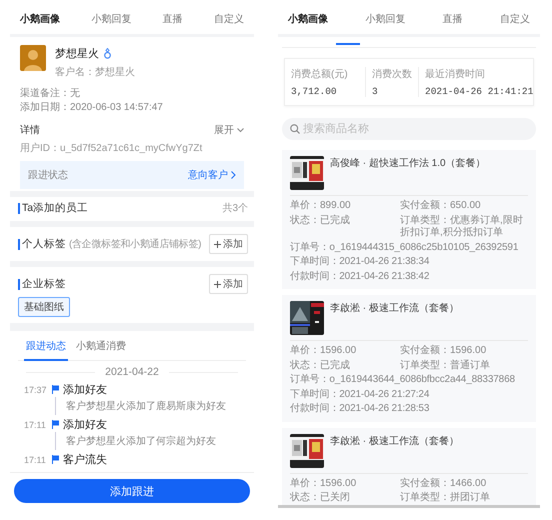 The width and height of the screenshot is (552, 520). What do you see at coordinates (408, 163) in the screenshot?
I see `product-title: 高俊峰 · 超快速工作法 1.0（套餐）` at bounding box center [408, 163].